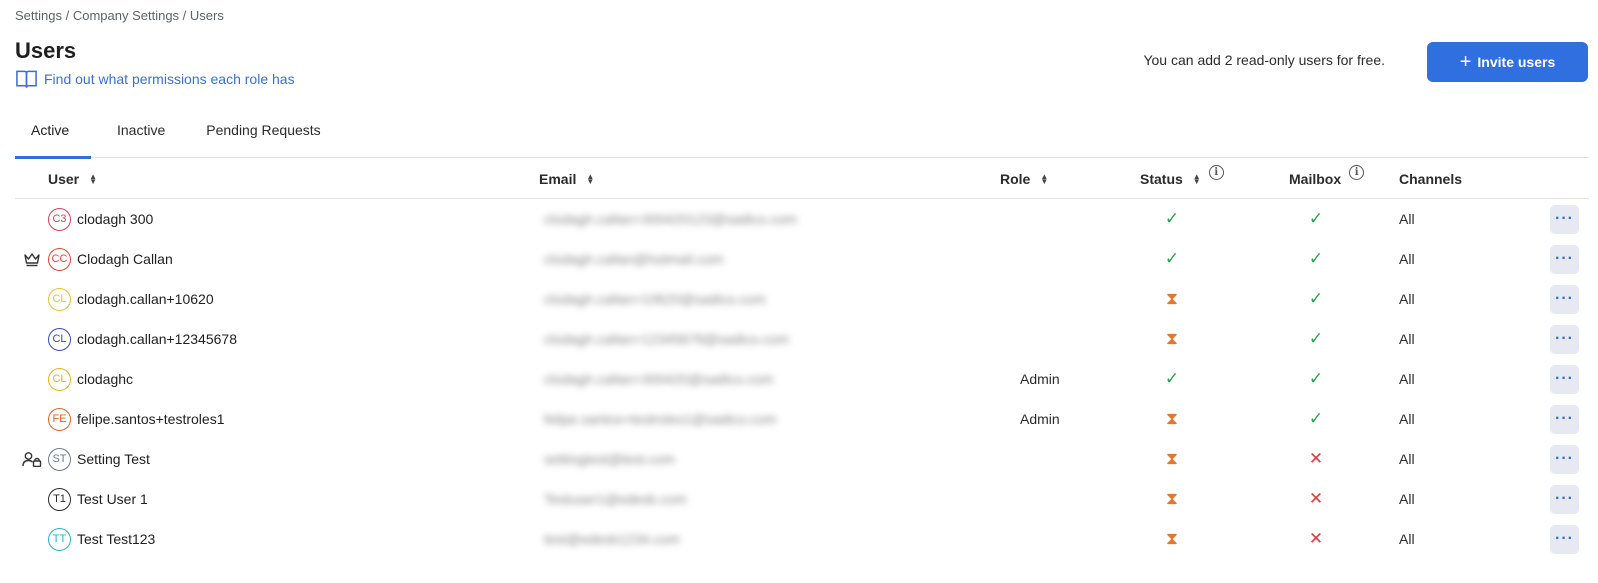  Describe the element at coordinates (59, 339) in the screenshot. I see `avatar: CL` at that location.